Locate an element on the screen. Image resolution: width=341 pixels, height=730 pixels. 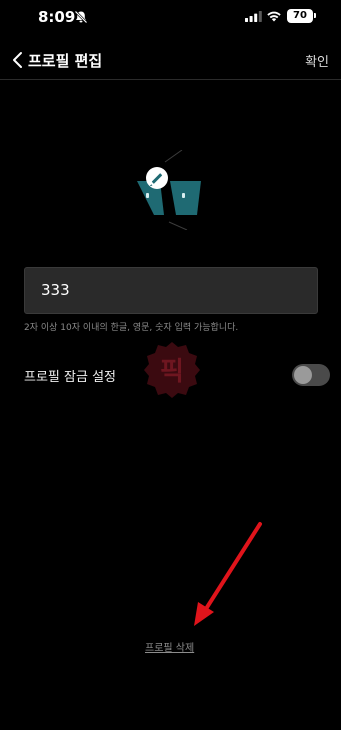
nickname-hint: 2자 이상 10자 이내의 한글, 영문, 숫자 입력 가능합니다. is located at coordinates (131, 328).